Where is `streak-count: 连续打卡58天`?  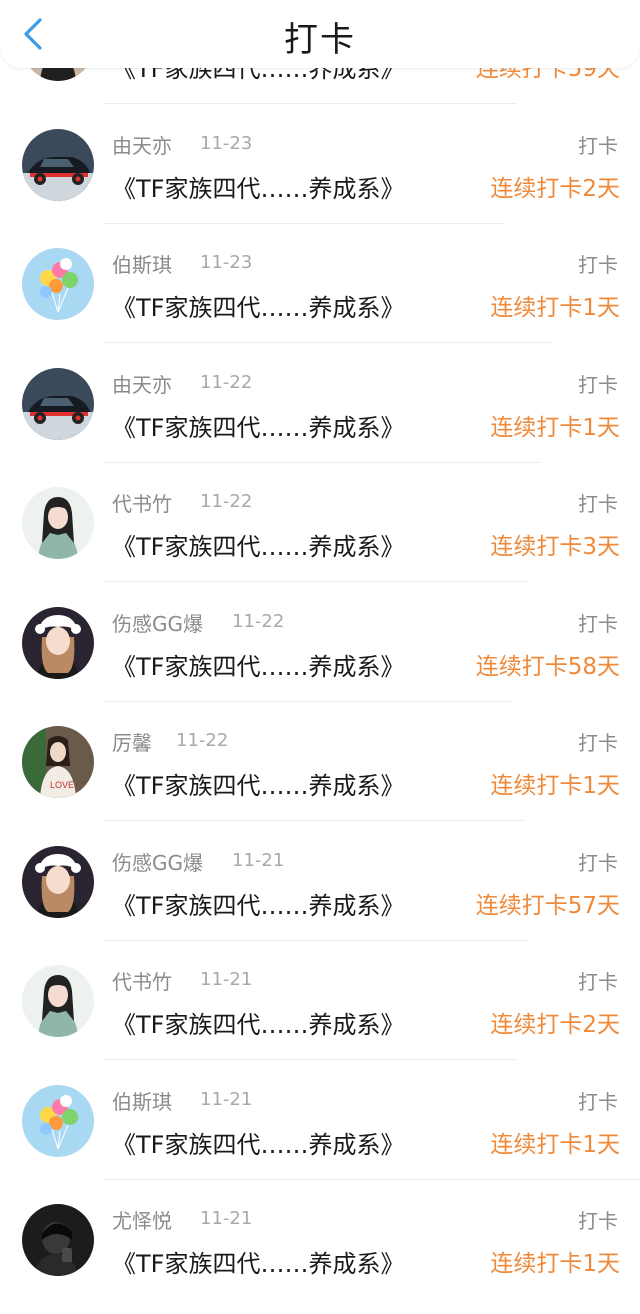 streak-count: 连续打卡58天 is located at coordinates (547, 666).